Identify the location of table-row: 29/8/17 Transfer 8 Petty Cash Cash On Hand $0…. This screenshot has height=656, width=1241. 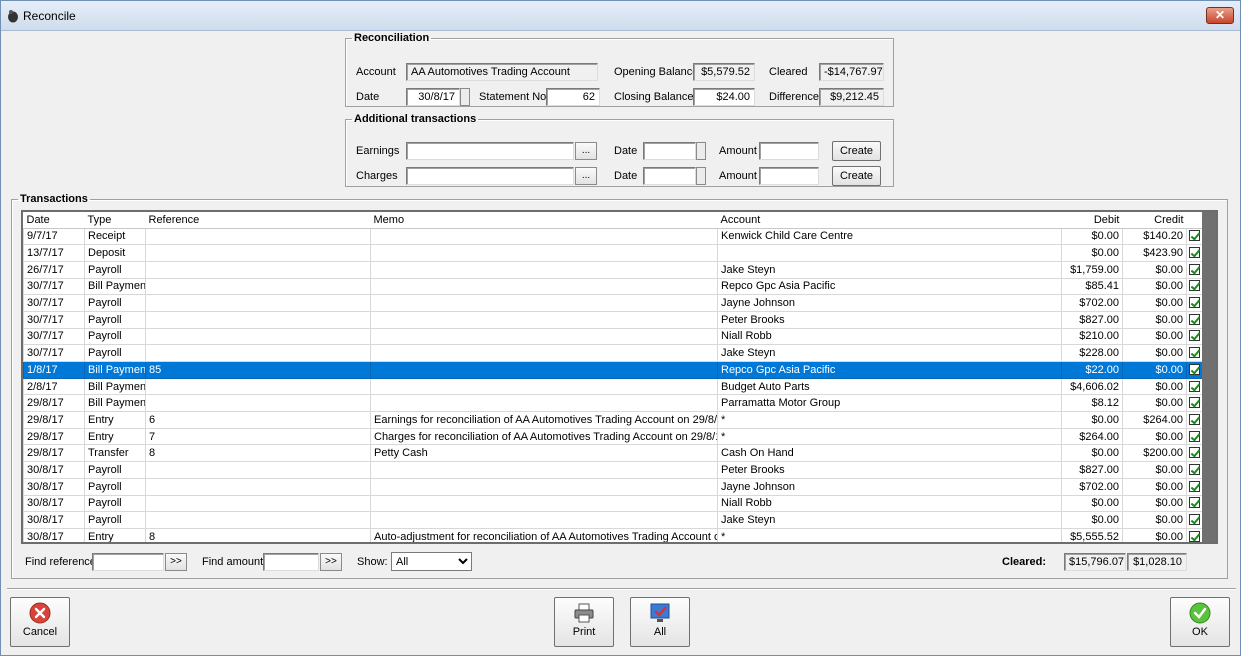
(614, 453).